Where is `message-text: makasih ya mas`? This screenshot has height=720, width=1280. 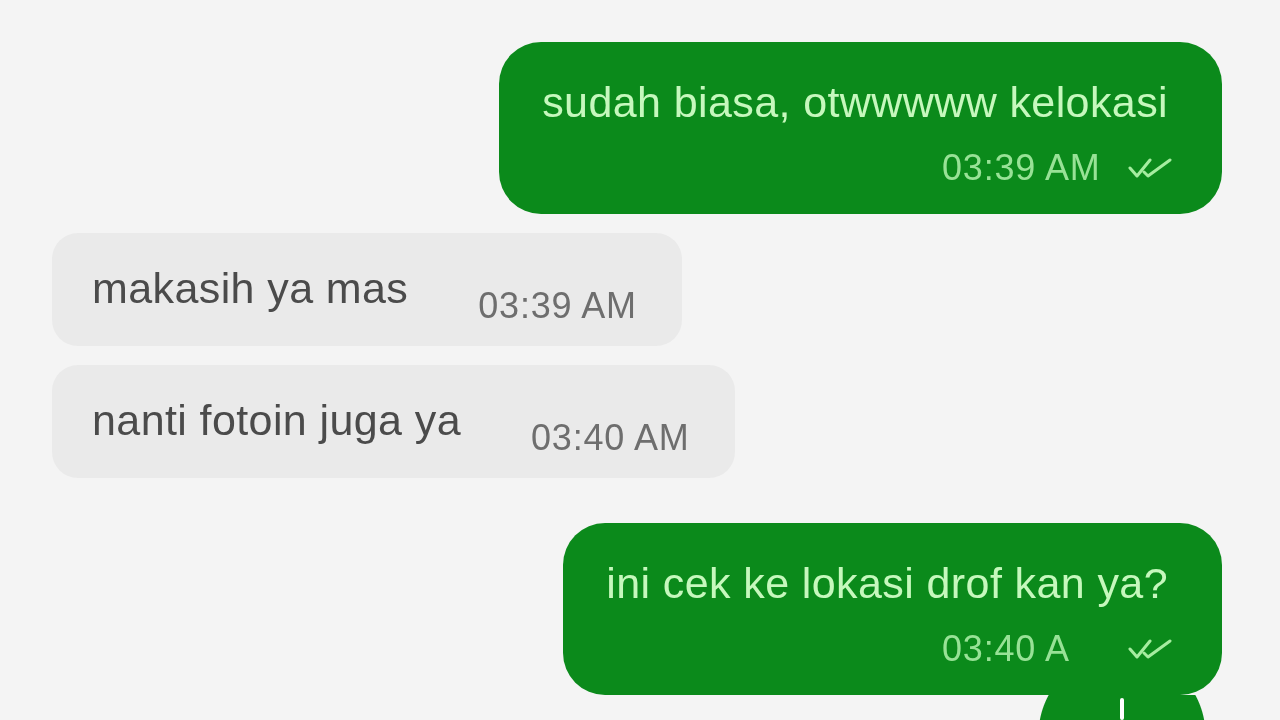
message-text: makasih ya mas is located at coordinates (250, 288).